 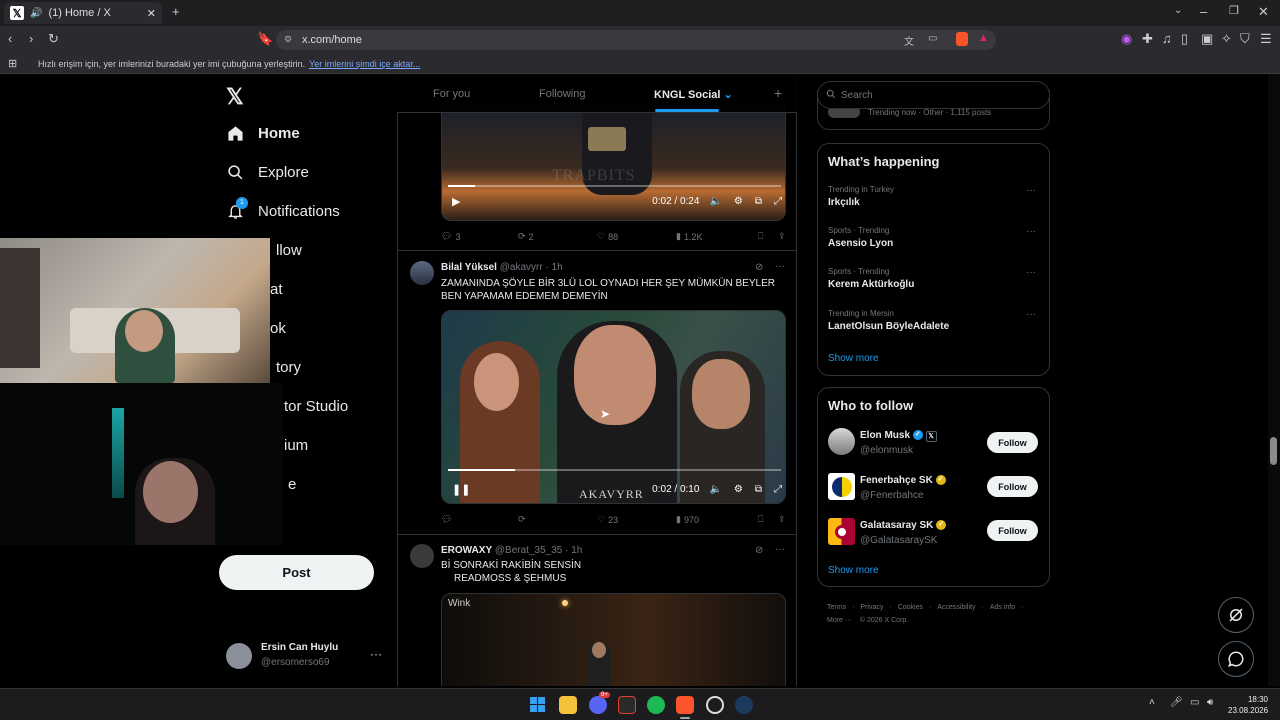 I want to click on pause-icon: ❚❚, so click(x=461, y=489).